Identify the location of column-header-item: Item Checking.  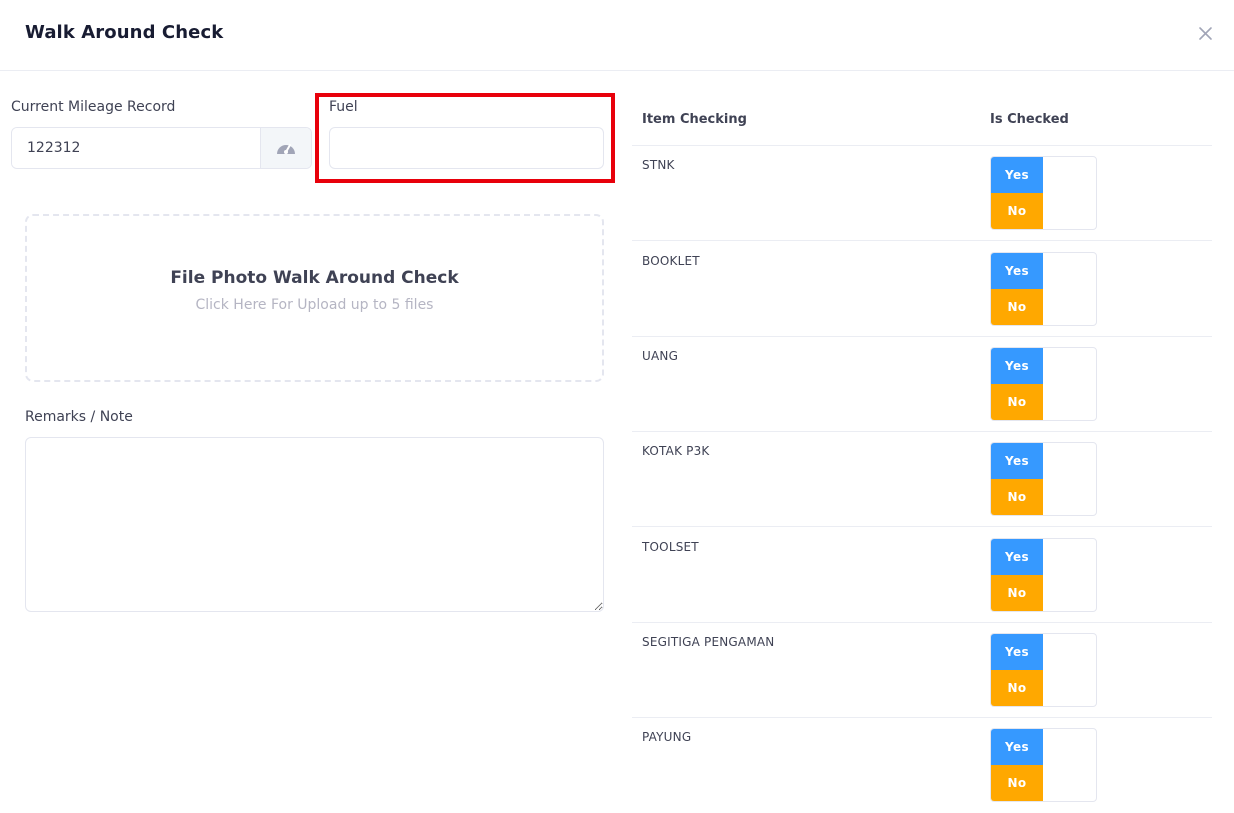
(694, 119).